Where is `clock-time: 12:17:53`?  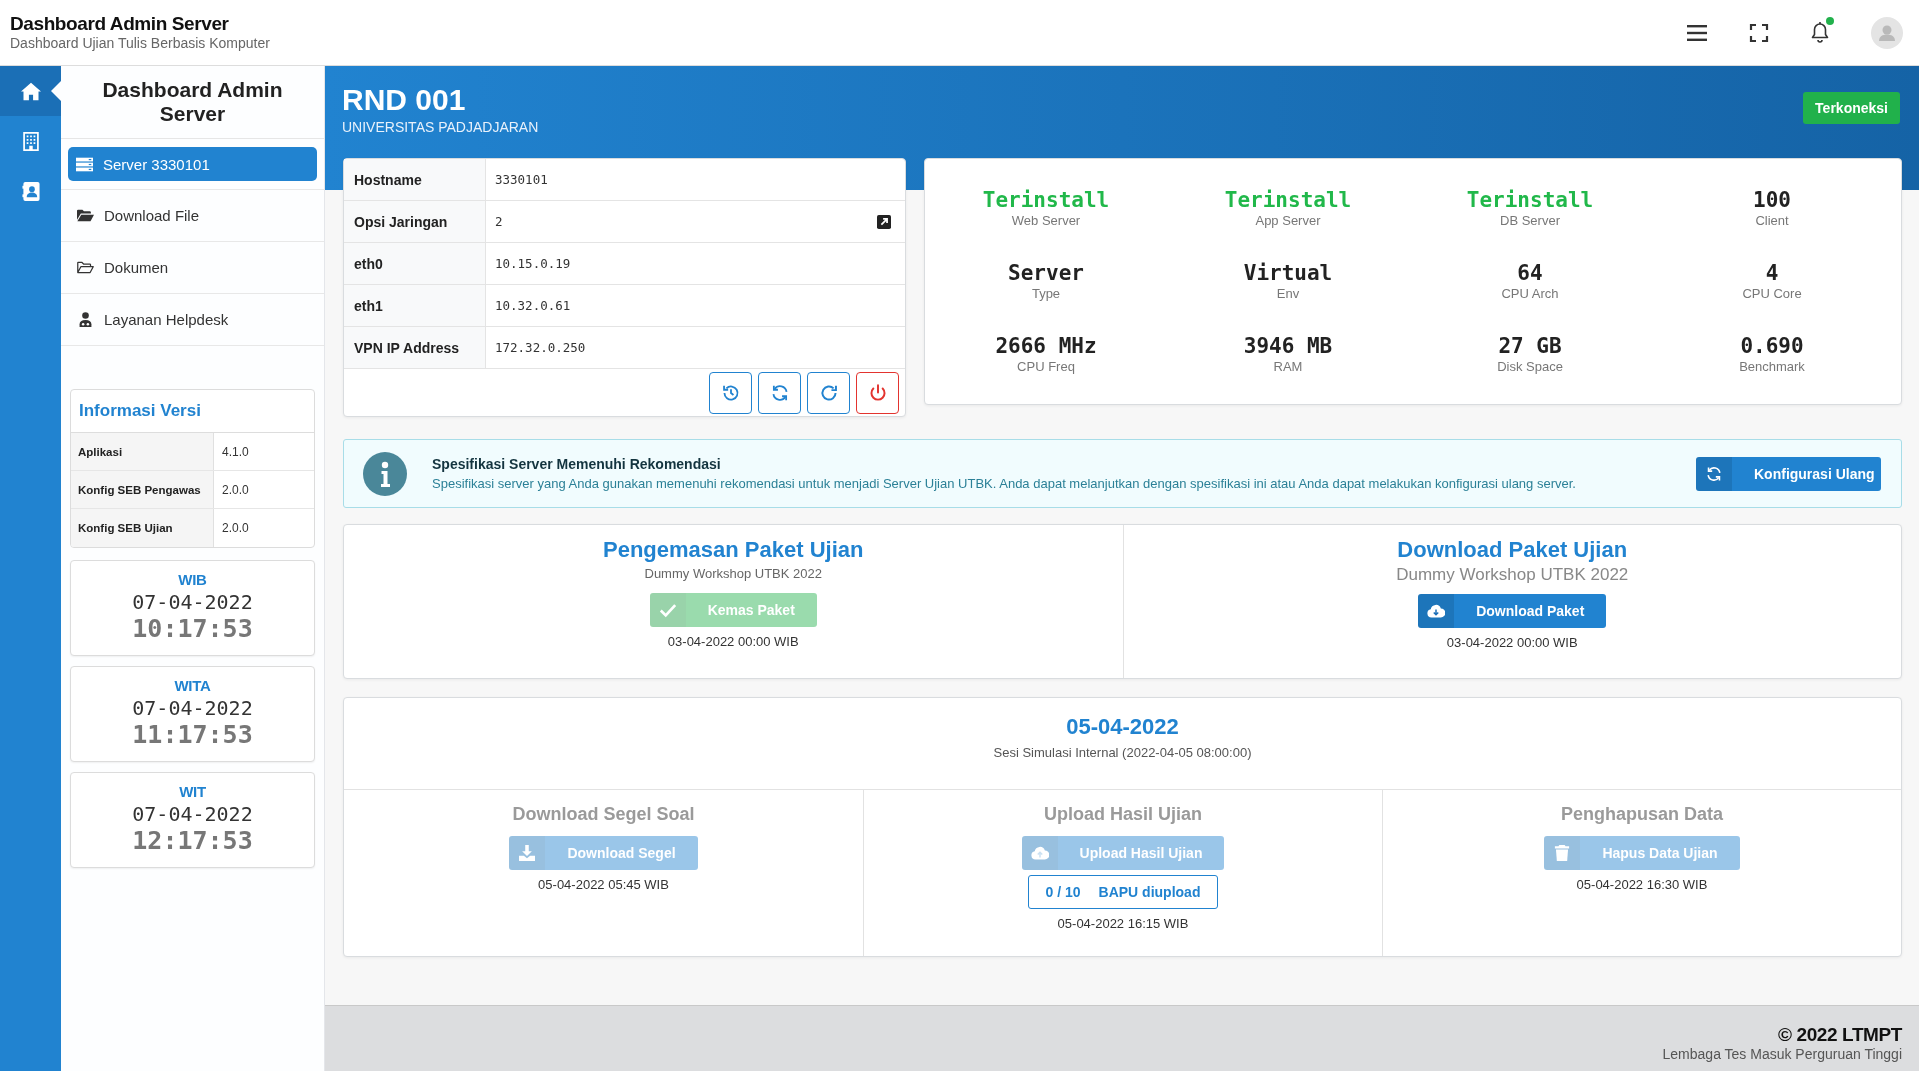
clock-time: 12:17:53 is located at coordinates (192, 841).